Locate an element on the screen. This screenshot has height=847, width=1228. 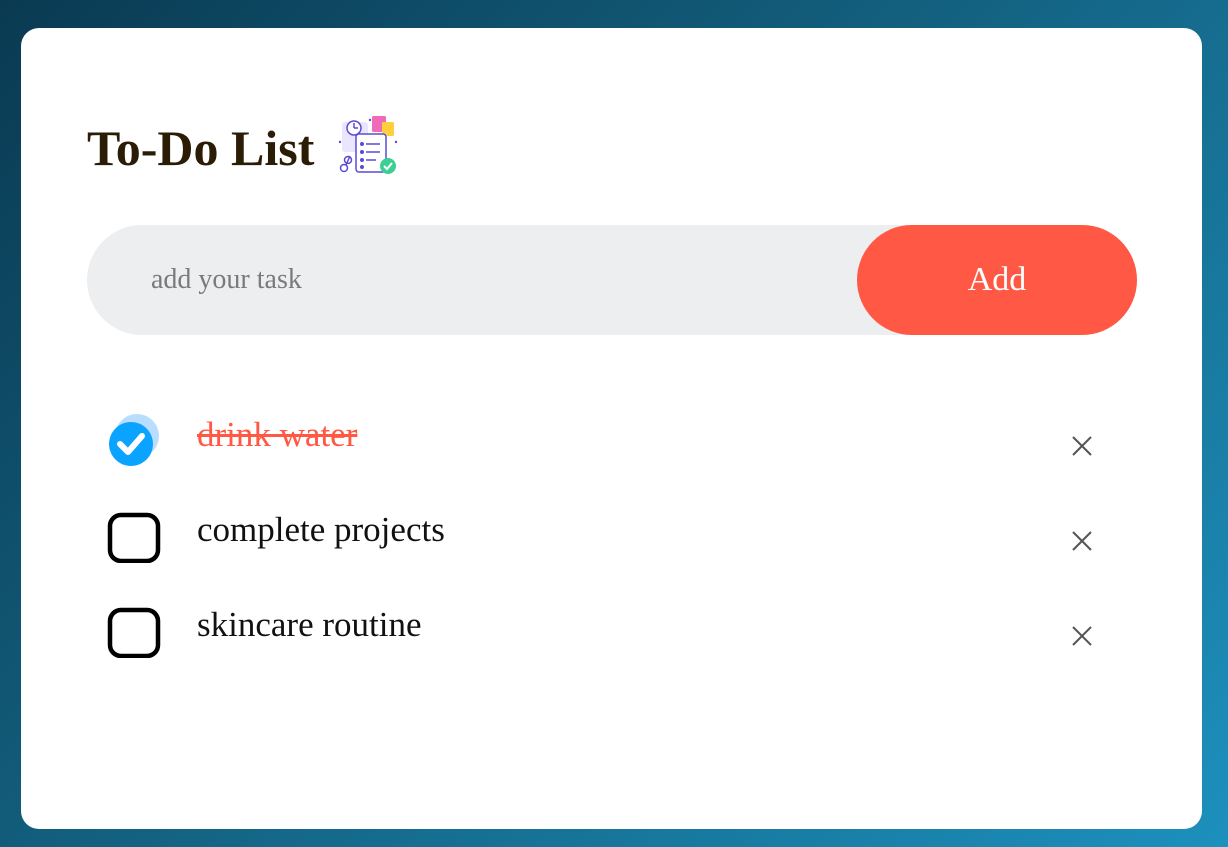
task-item: drink water is located at coordinates (612, 445).